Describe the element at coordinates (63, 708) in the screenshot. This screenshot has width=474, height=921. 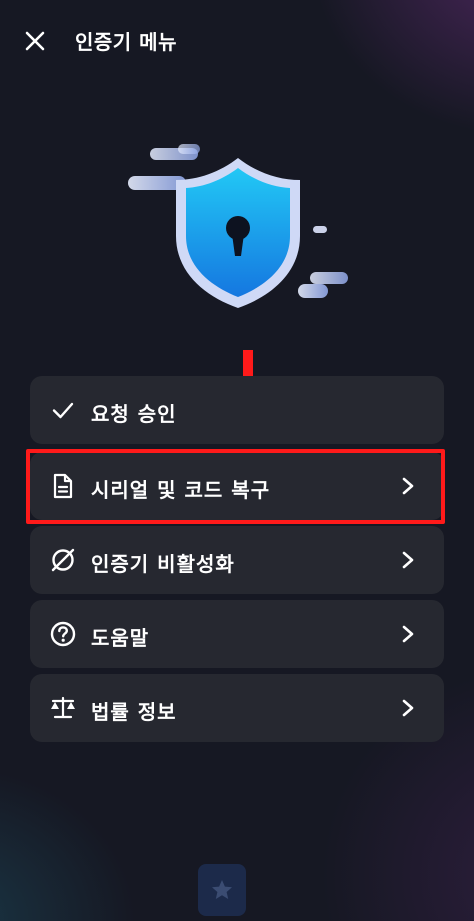
I see `scales-icon` at that location.